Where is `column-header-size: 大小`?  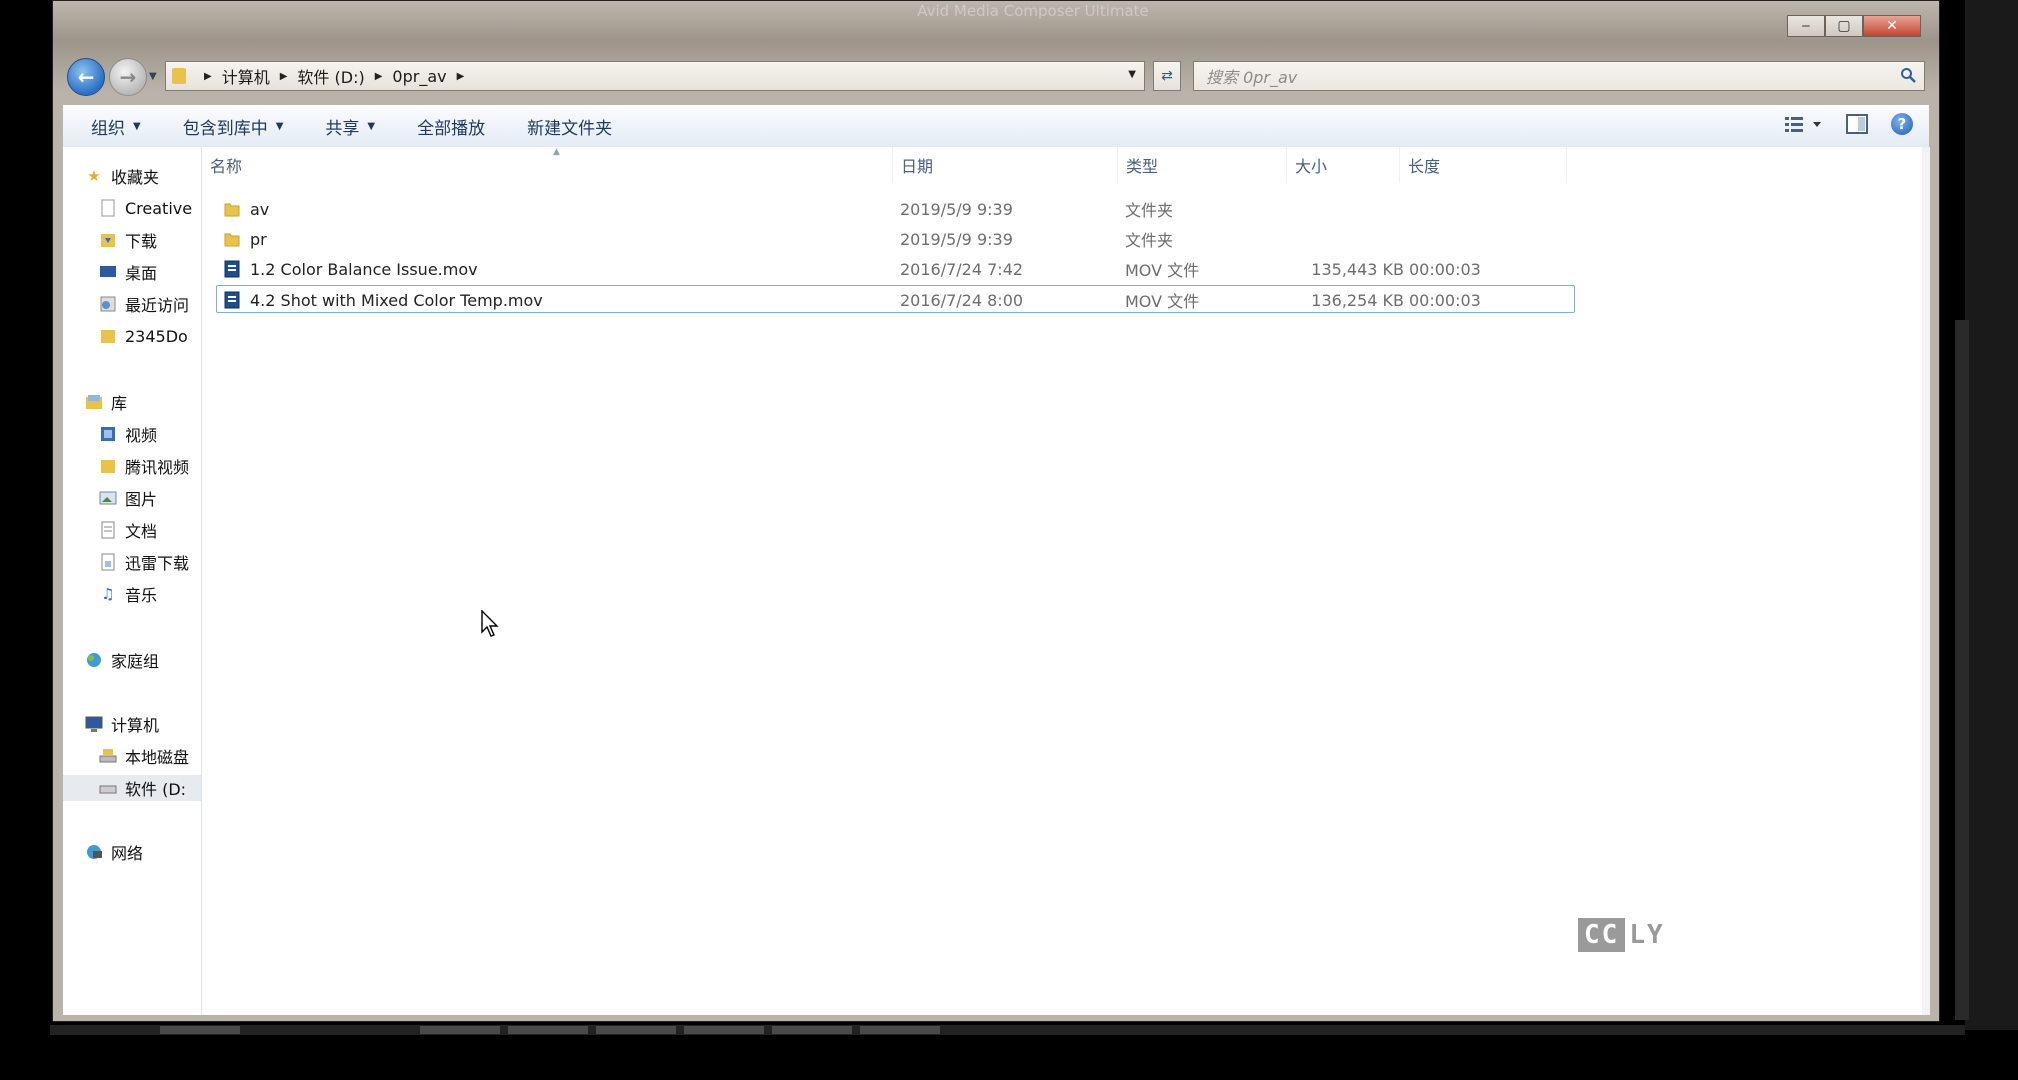
column-header-size: 大小 is located at coordinates (1343, 165).